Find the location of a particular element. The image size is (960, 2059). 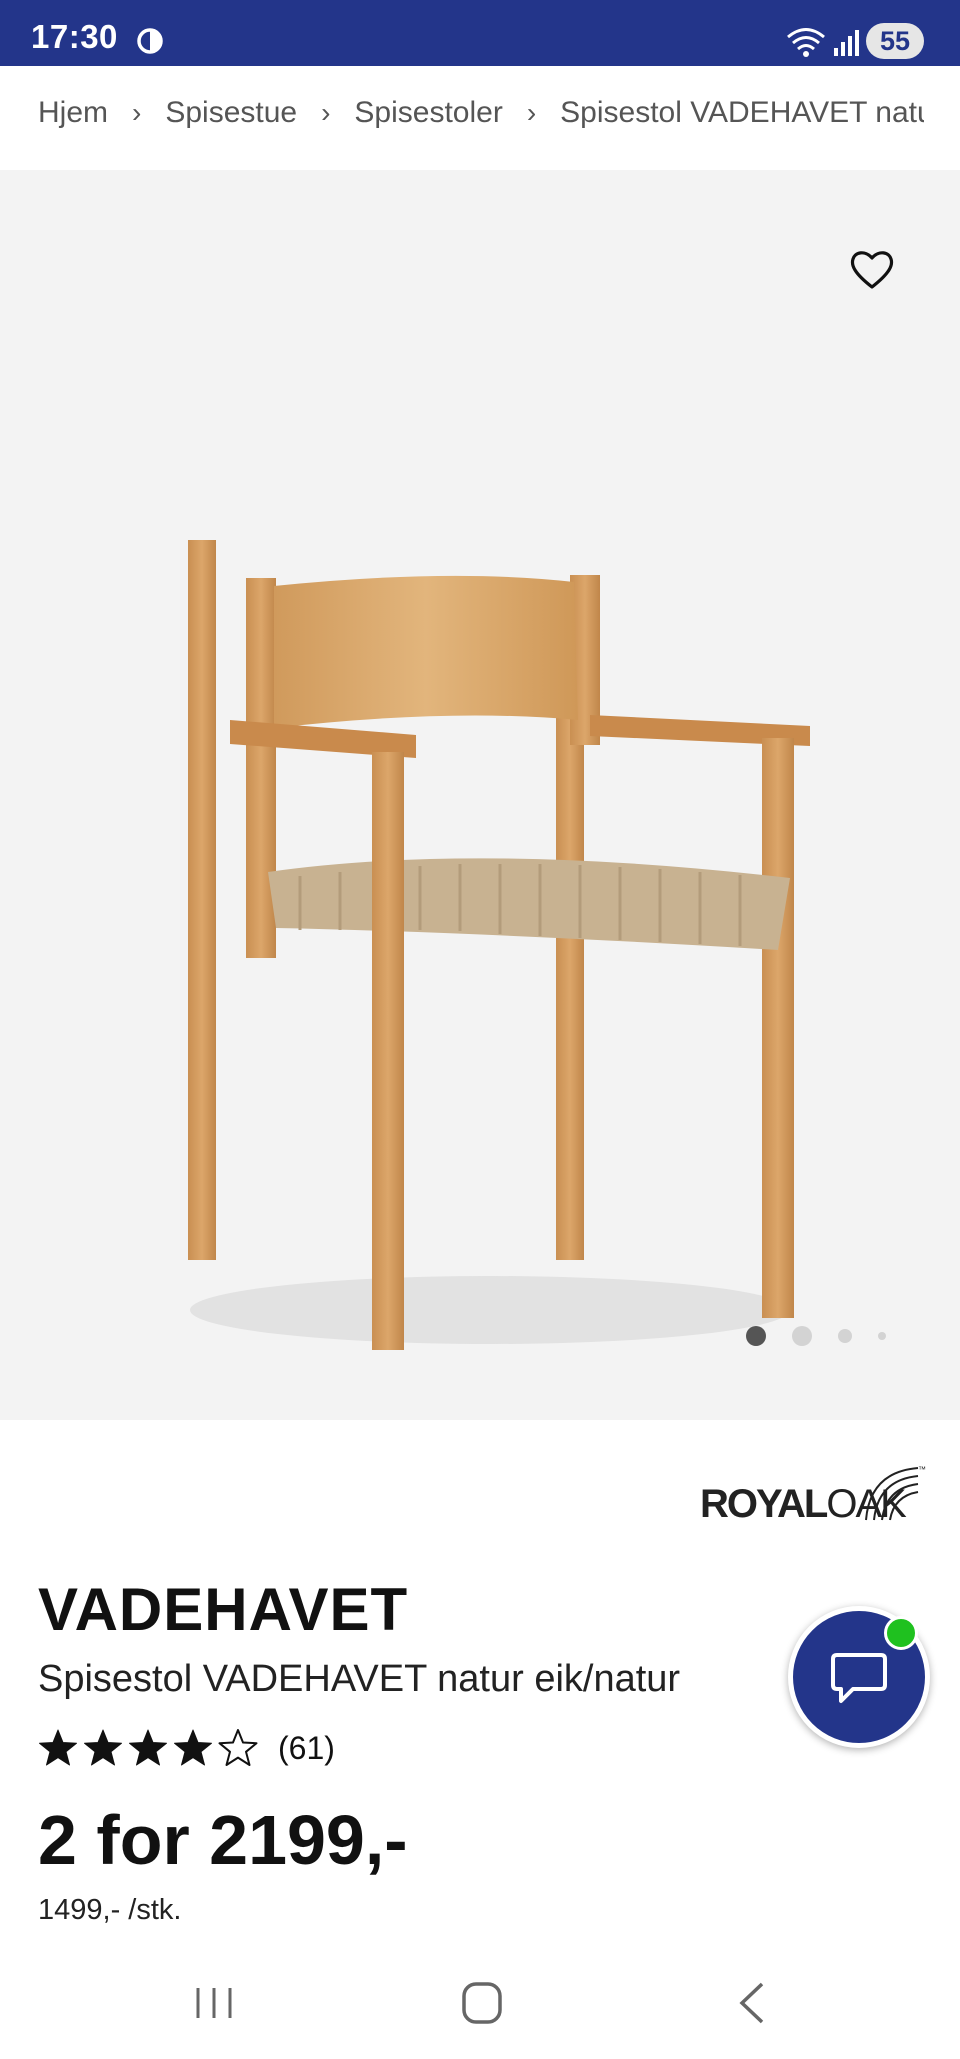

heart-outline-icon is located at coordinates (872, 270).